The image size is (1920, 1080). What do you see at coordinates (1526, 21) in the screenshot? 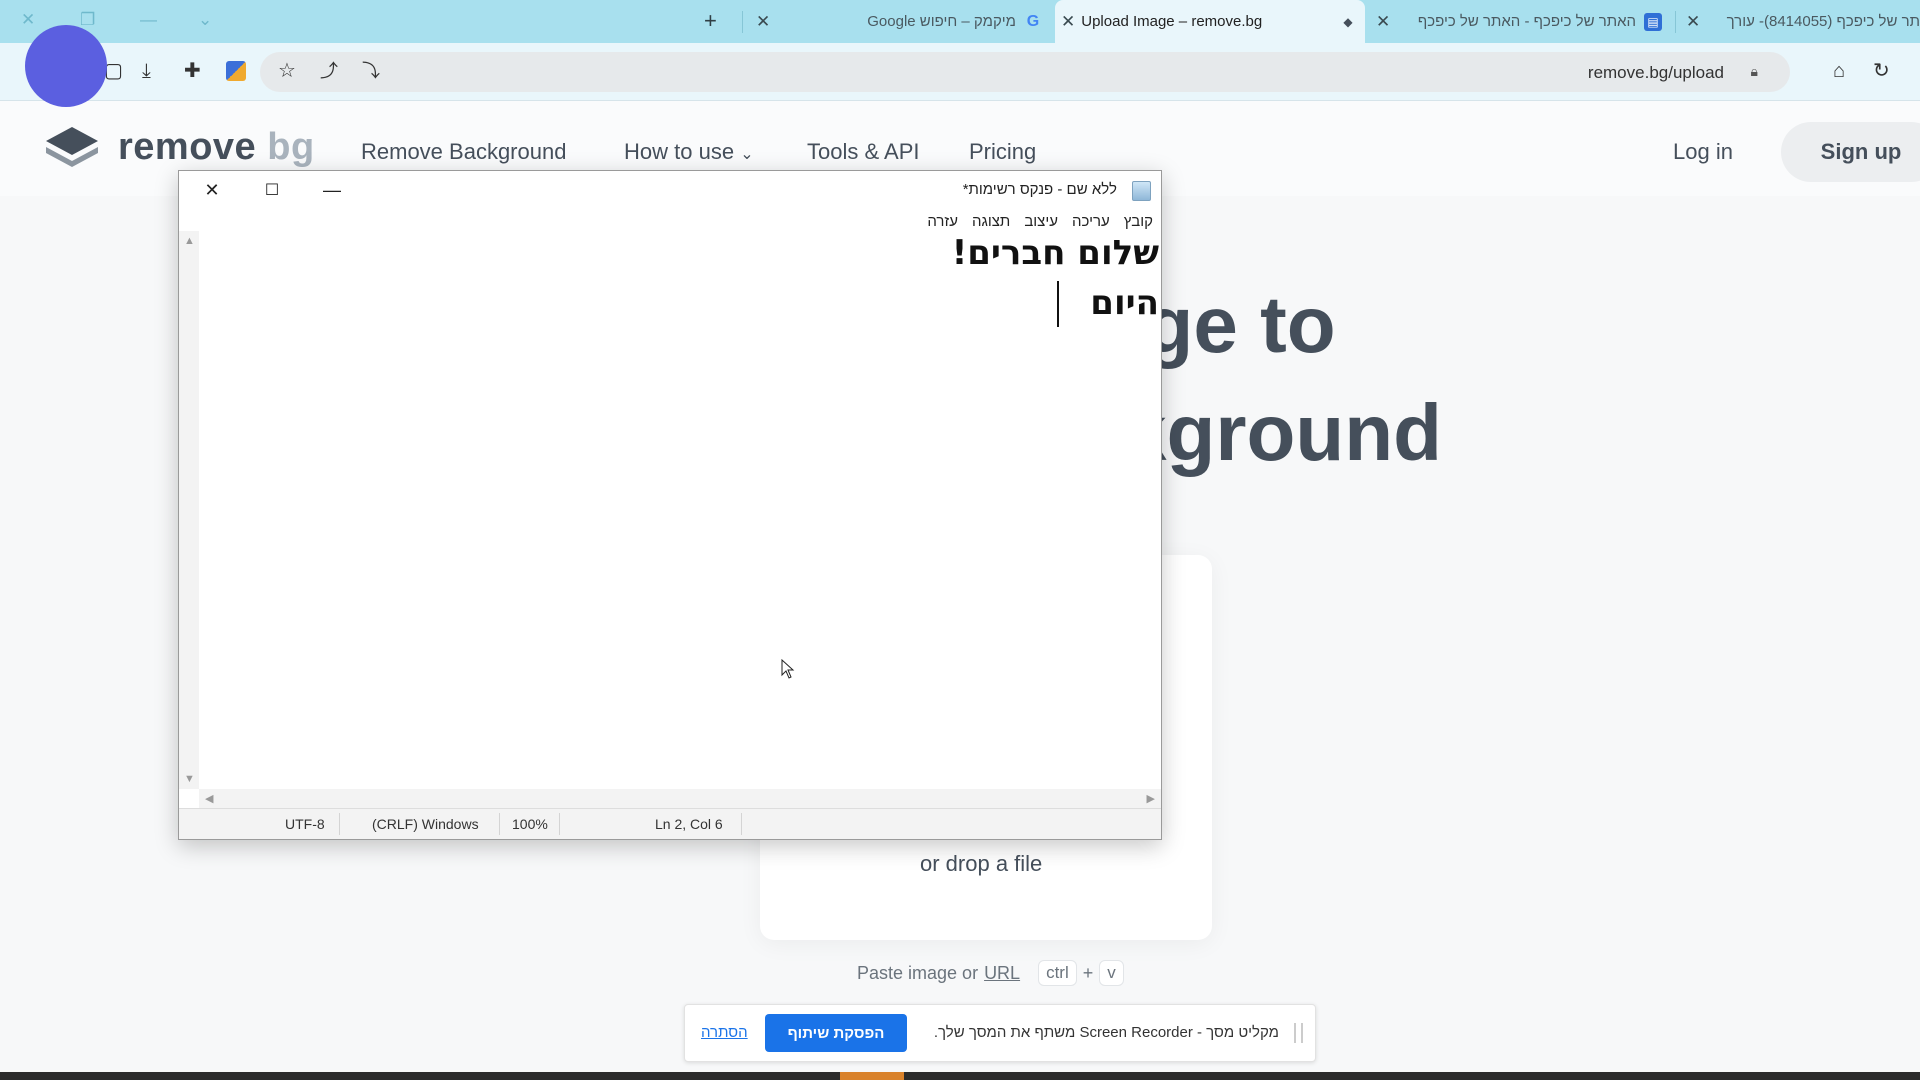
I see `tab-title: האתר של כיפכף - האתר של כיפכף` at bounding box center [1526, 21].